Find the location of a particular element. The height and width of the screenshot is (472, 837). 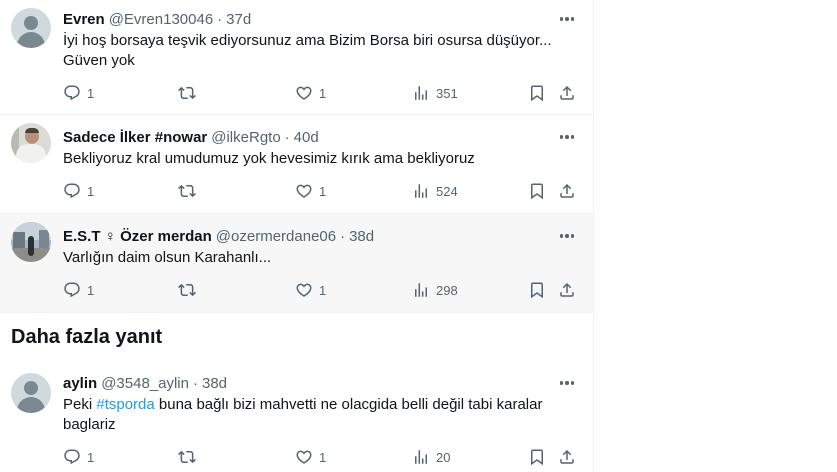

view-count: 20 is located at coordinates (443, 457).